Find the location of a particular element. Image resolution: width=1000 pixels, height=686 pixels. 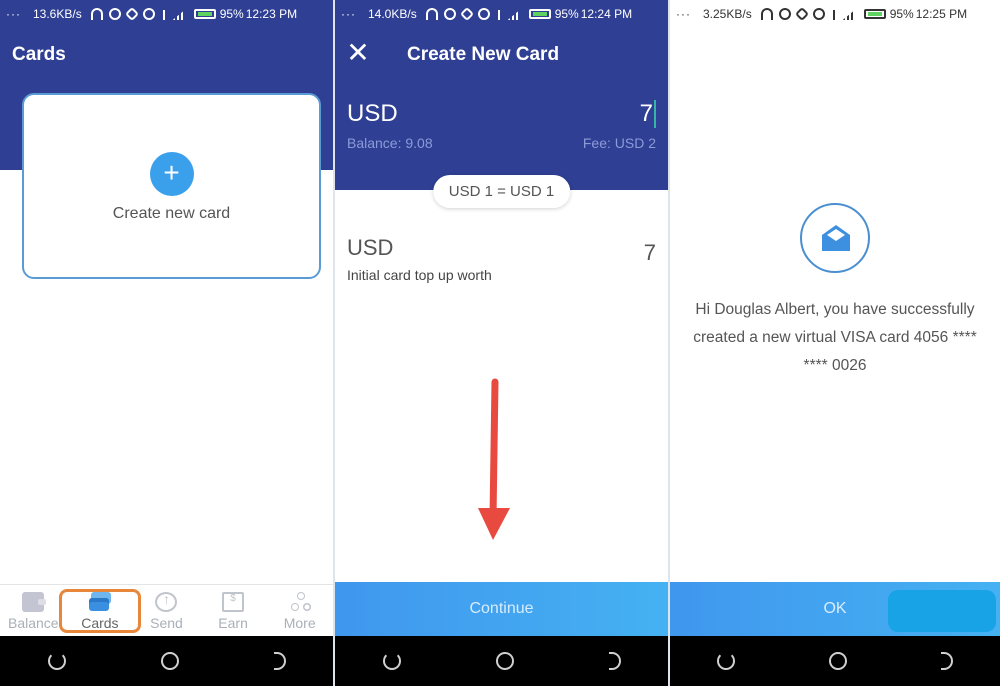

status-bar: ··· 13.6KB/s 95% 12:23 PM is located at coordinates (166, 14).